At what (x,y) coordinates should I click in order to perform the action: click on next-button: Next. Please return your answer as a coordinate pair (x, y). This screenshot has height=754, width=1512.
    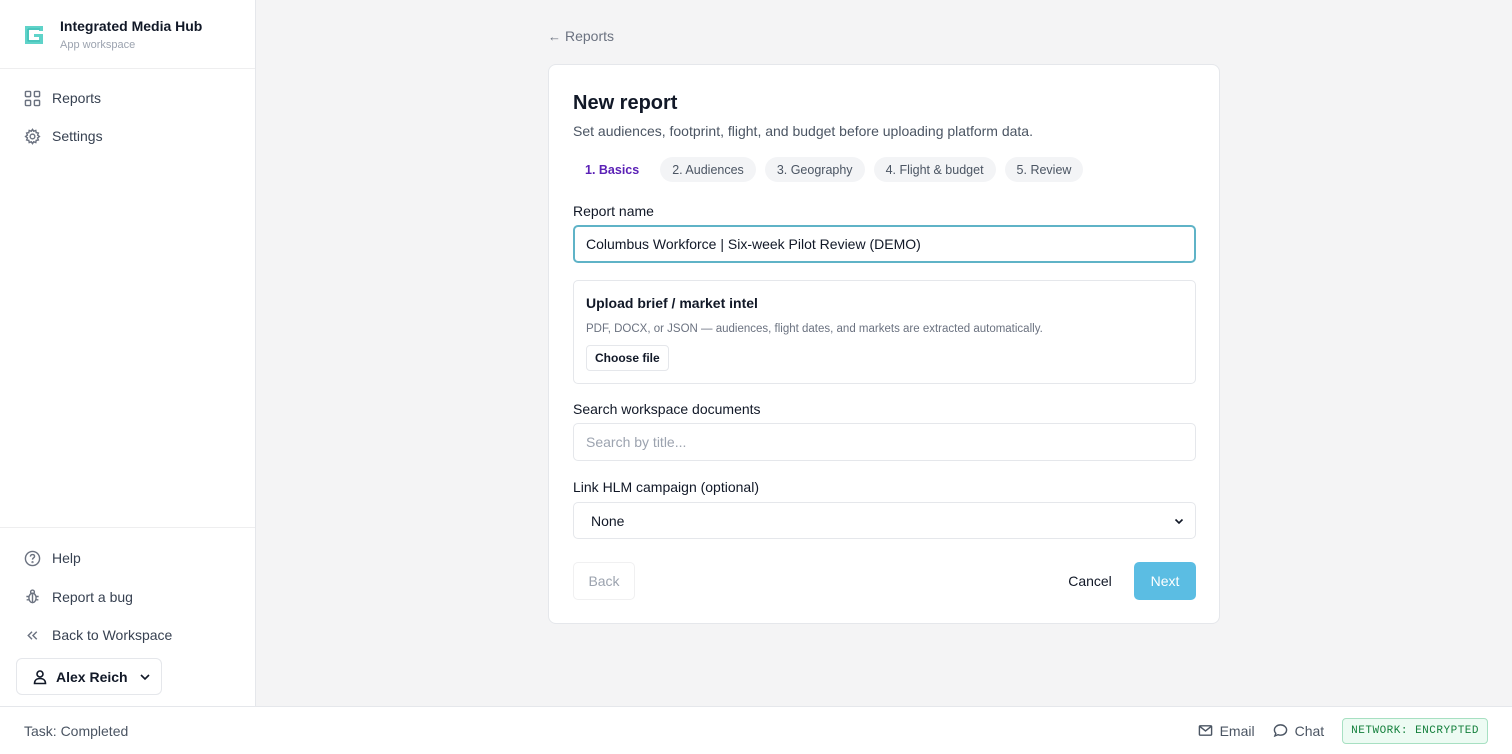
    Looking at the image, I should click on (1165, 581).